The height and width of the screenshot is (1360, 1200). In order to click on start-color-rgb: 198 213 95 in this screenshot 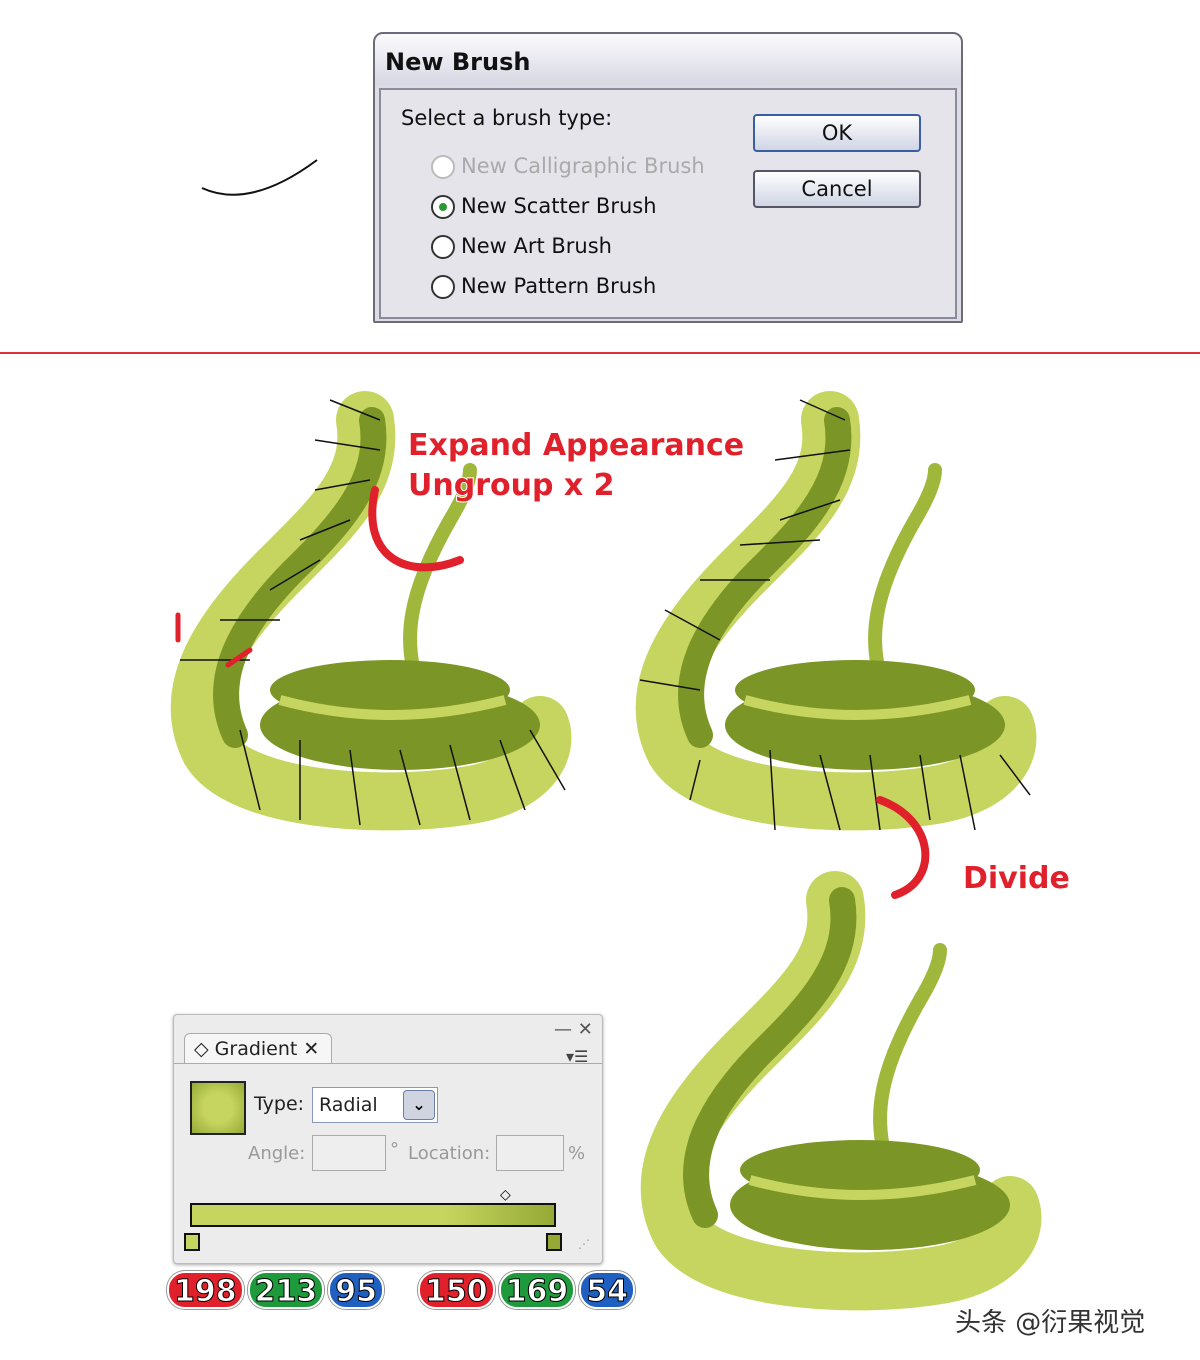, I will do `click(275, 1290)`.